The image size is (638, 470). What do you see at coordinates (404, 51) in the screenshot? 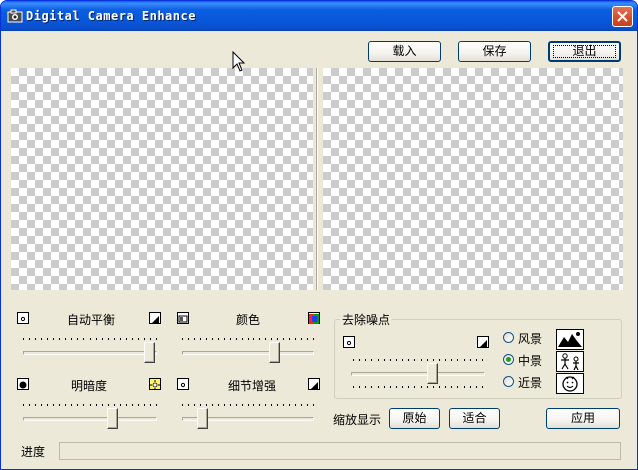
I see `load-button: 载入` at bounding box center [404, 51].